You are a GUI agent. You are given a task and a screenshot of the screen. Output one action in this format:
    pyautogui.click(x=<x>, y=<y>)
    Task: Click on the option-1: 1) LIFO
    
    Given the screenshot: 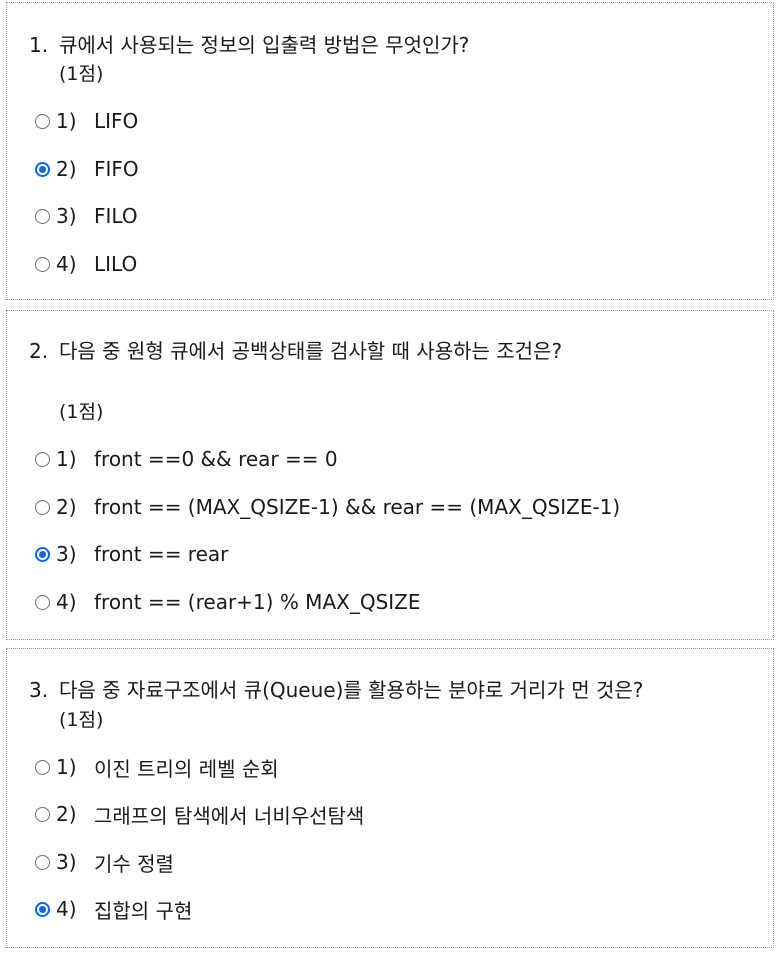 What is the action you would take?
    pyautogui.click(x=86, y=121)
    